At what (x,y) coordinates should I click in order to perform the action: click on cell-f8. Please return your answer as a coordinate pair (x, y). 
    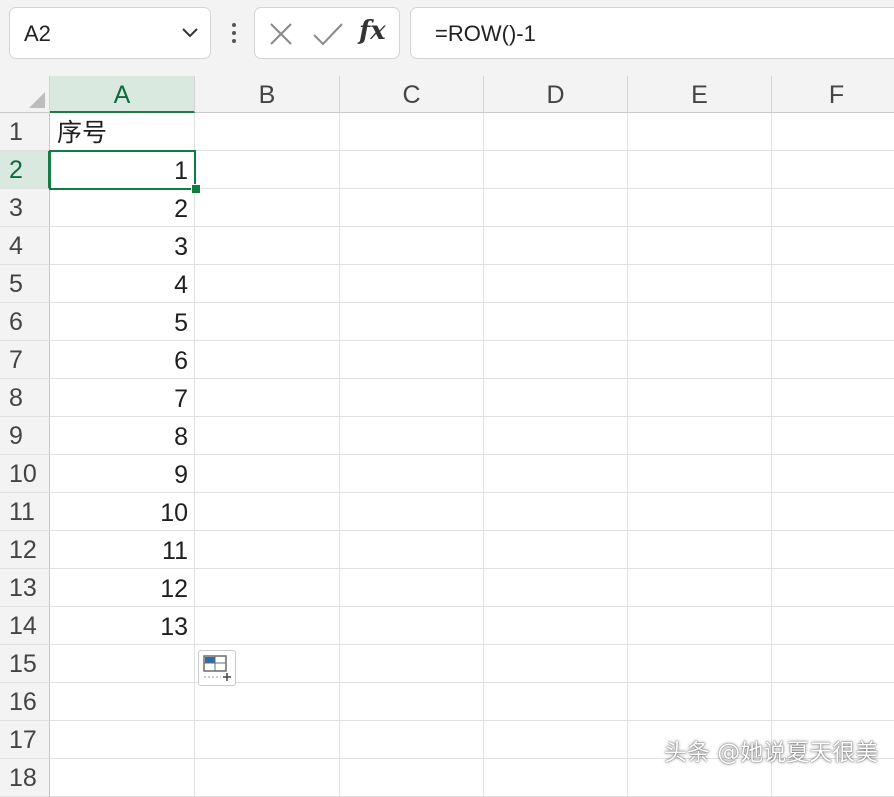
    Looking at the image, I should click on (833, 398).